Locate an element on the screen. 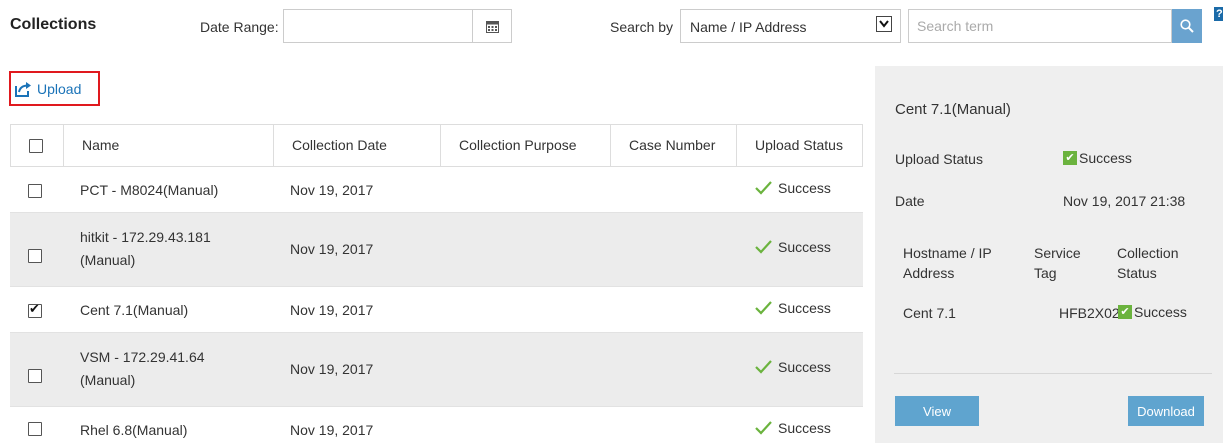 The width and height of the screenshot is (1223, 447). sub-header-service-tag-2: Tag is located at coordinates (1045, 273).